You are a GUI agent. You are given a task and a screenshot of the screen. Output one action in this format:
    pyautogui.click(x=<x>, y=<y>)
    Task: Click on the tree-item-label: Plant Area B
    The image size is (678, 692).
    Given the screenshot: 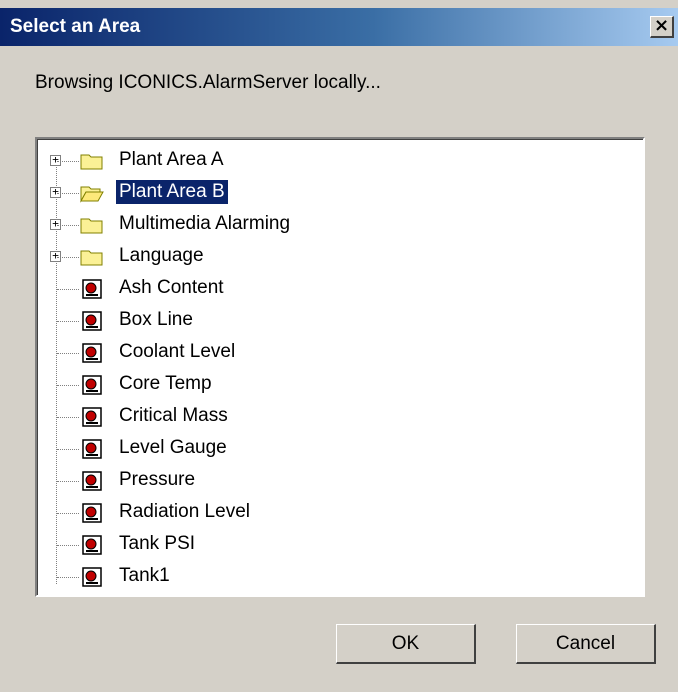 What is the action you would take?
    pyautogui.click(x=172, y=192)
    